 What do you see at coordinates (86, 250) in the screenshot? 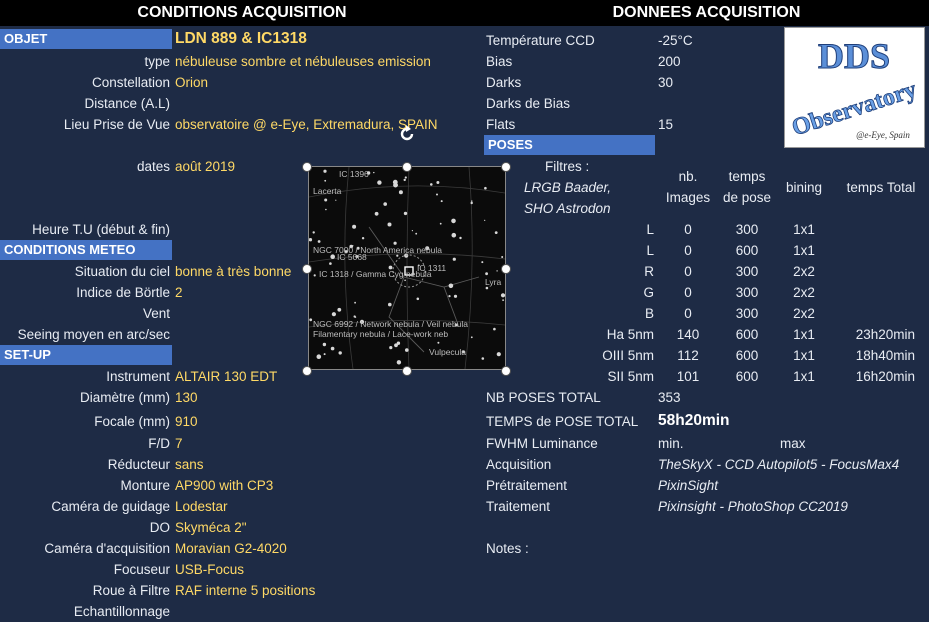
I see `section-meteo: CONDITIONS METEO` at bounding box center [86, 250].